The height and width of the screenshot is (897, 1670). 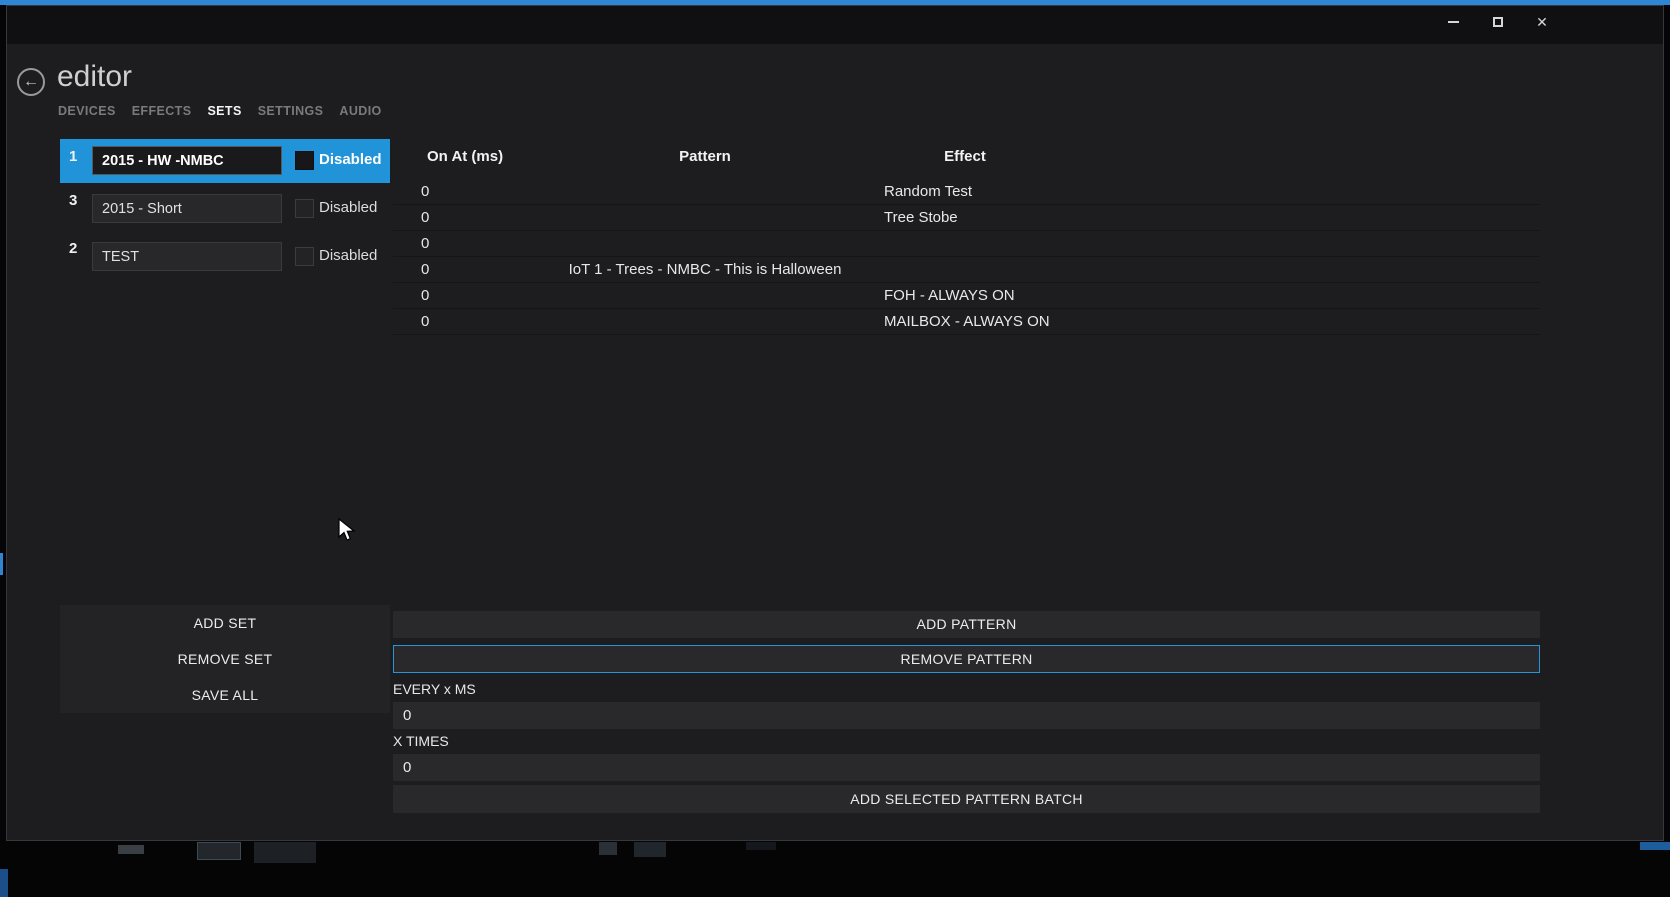 What do you see at coordinates (1, 564) in the screenshot?
I see `edge-accent-sliver` at bounding box center [1, 564].